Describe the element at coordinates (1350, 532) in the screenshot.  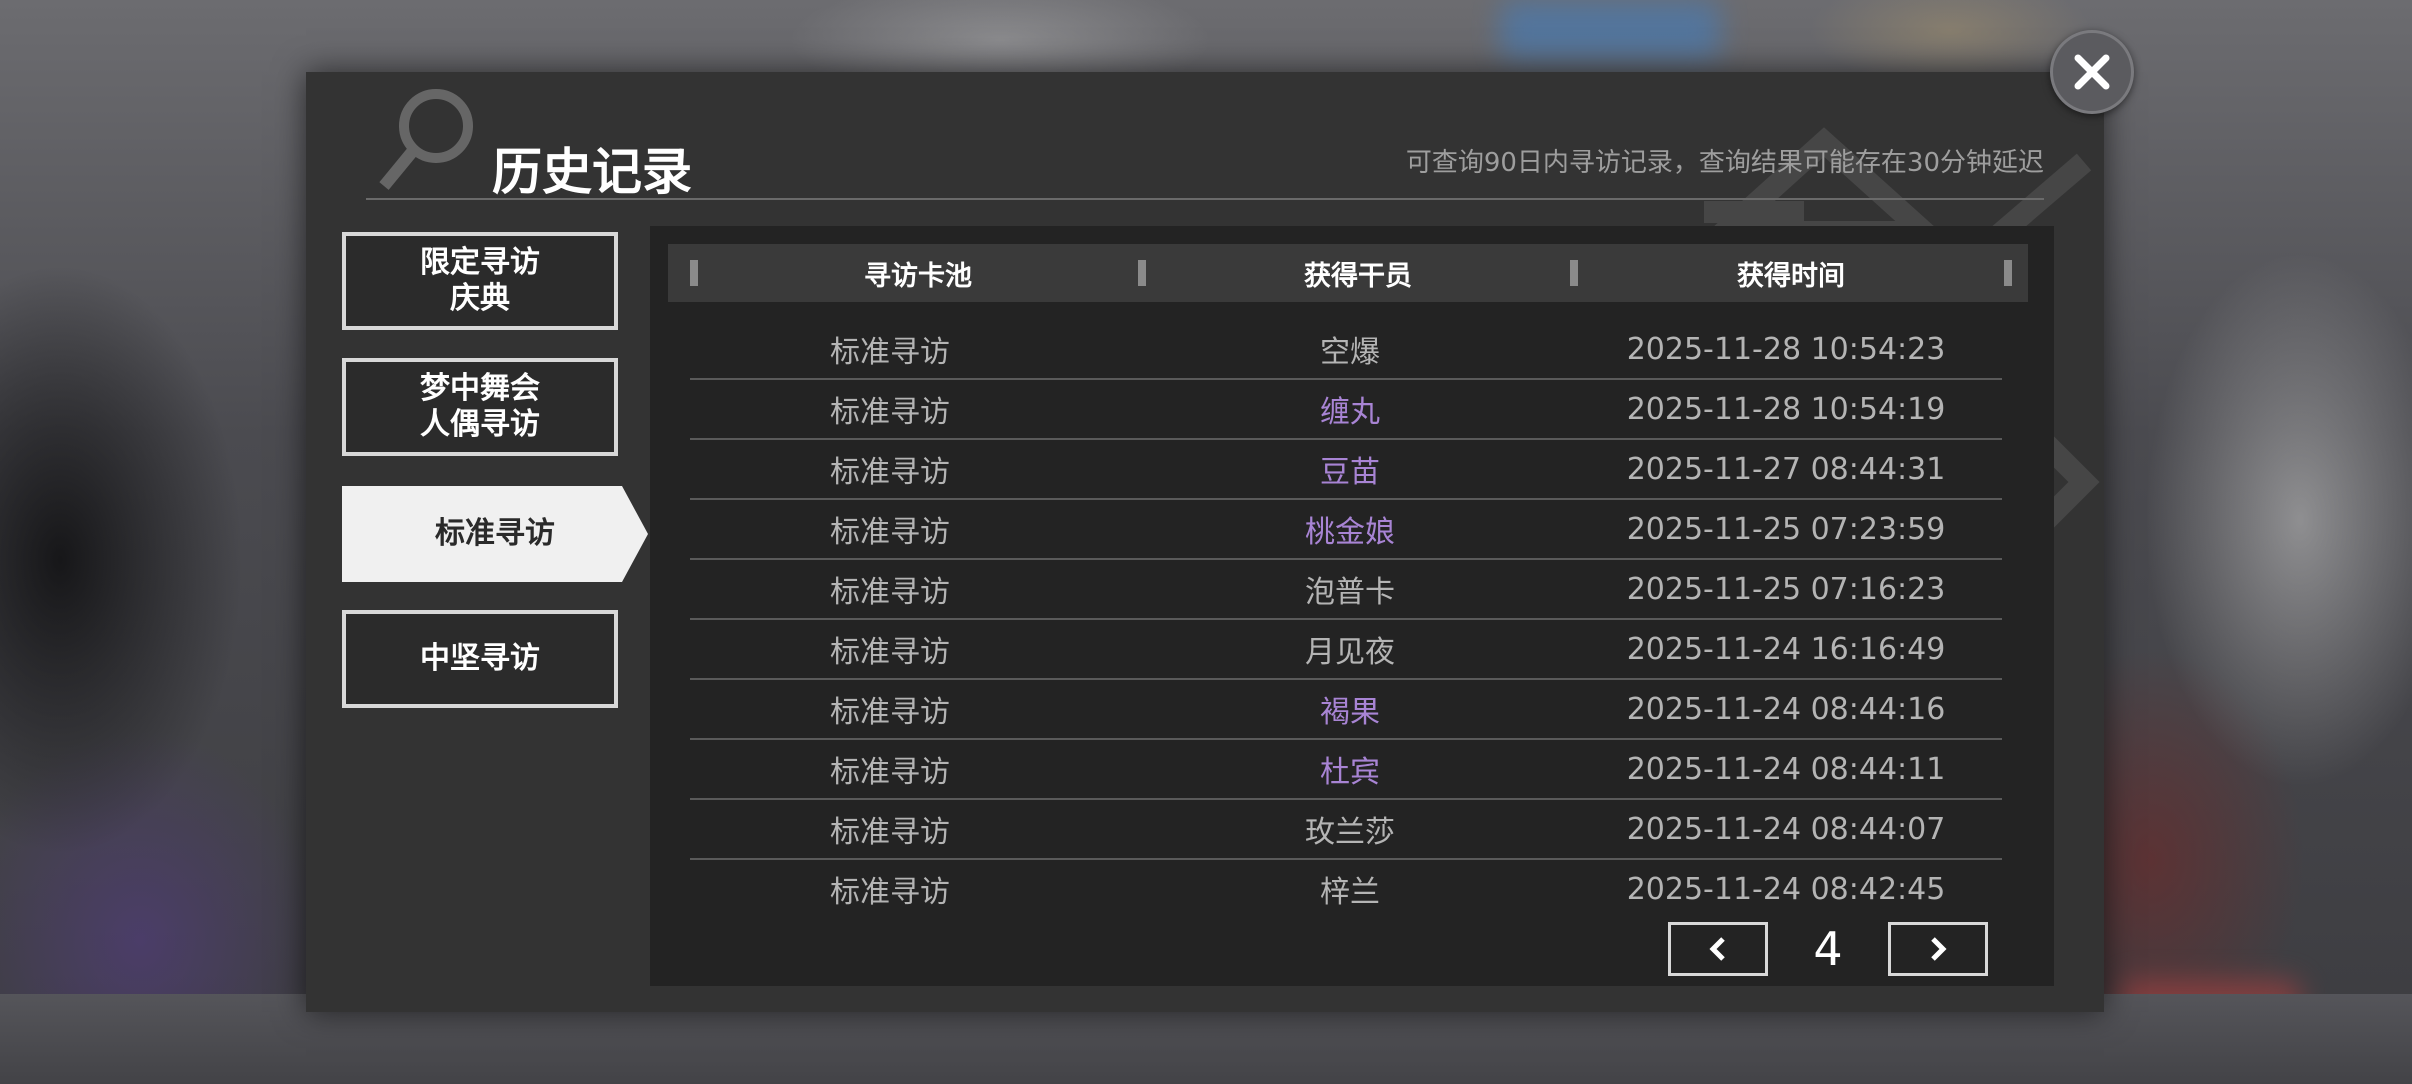
I see `operator-cell: 桃金娘` at that location.